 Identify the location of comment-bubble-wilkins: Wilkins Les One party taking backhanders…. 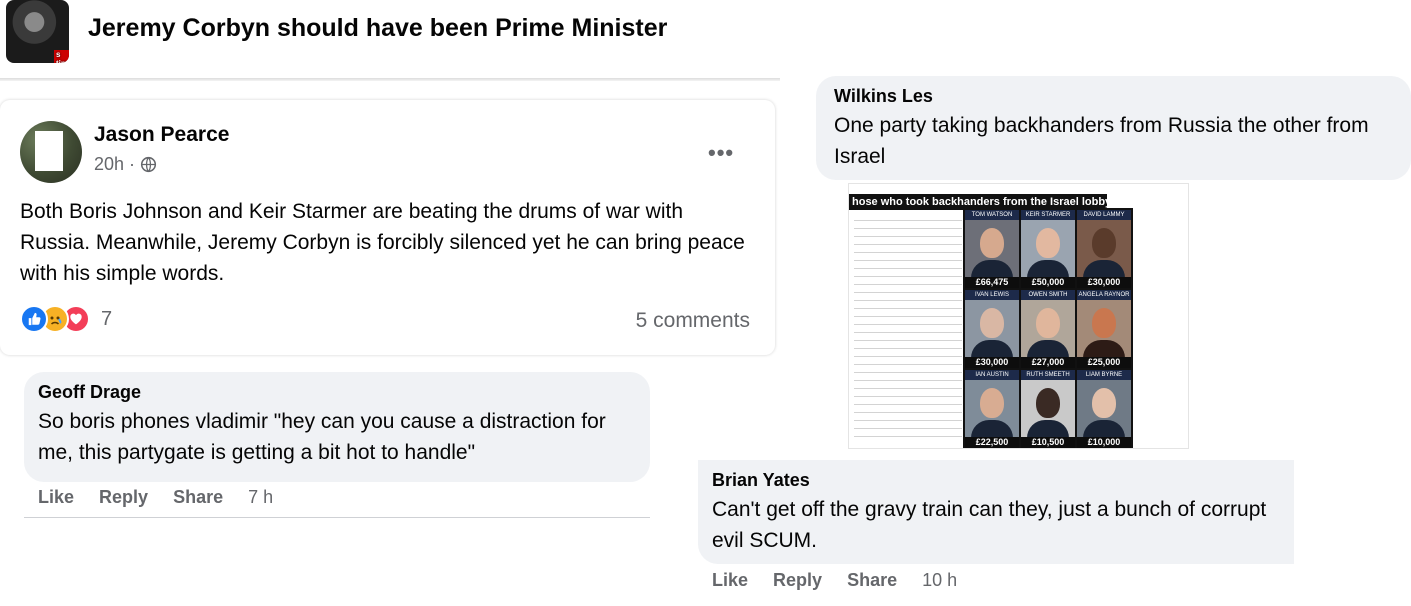
(1113, 128).